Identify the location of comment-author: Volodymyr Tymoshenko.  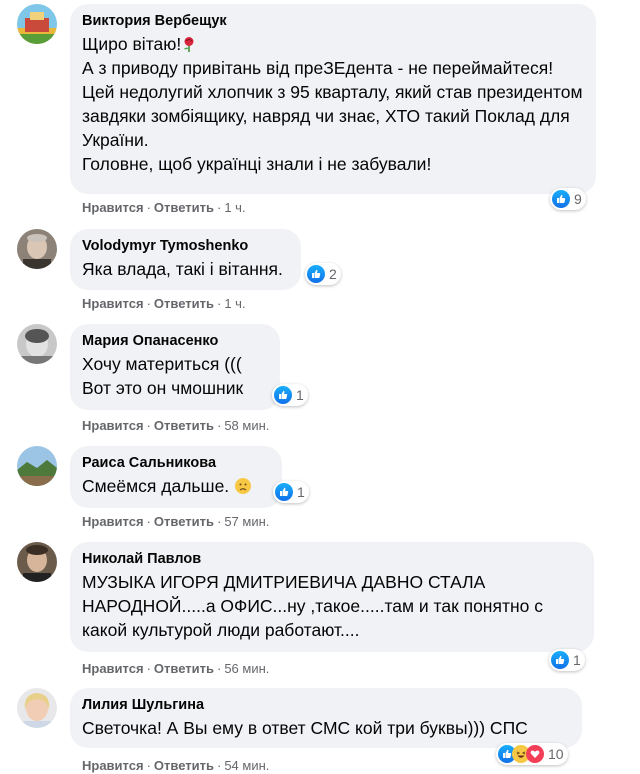
(185, 246).